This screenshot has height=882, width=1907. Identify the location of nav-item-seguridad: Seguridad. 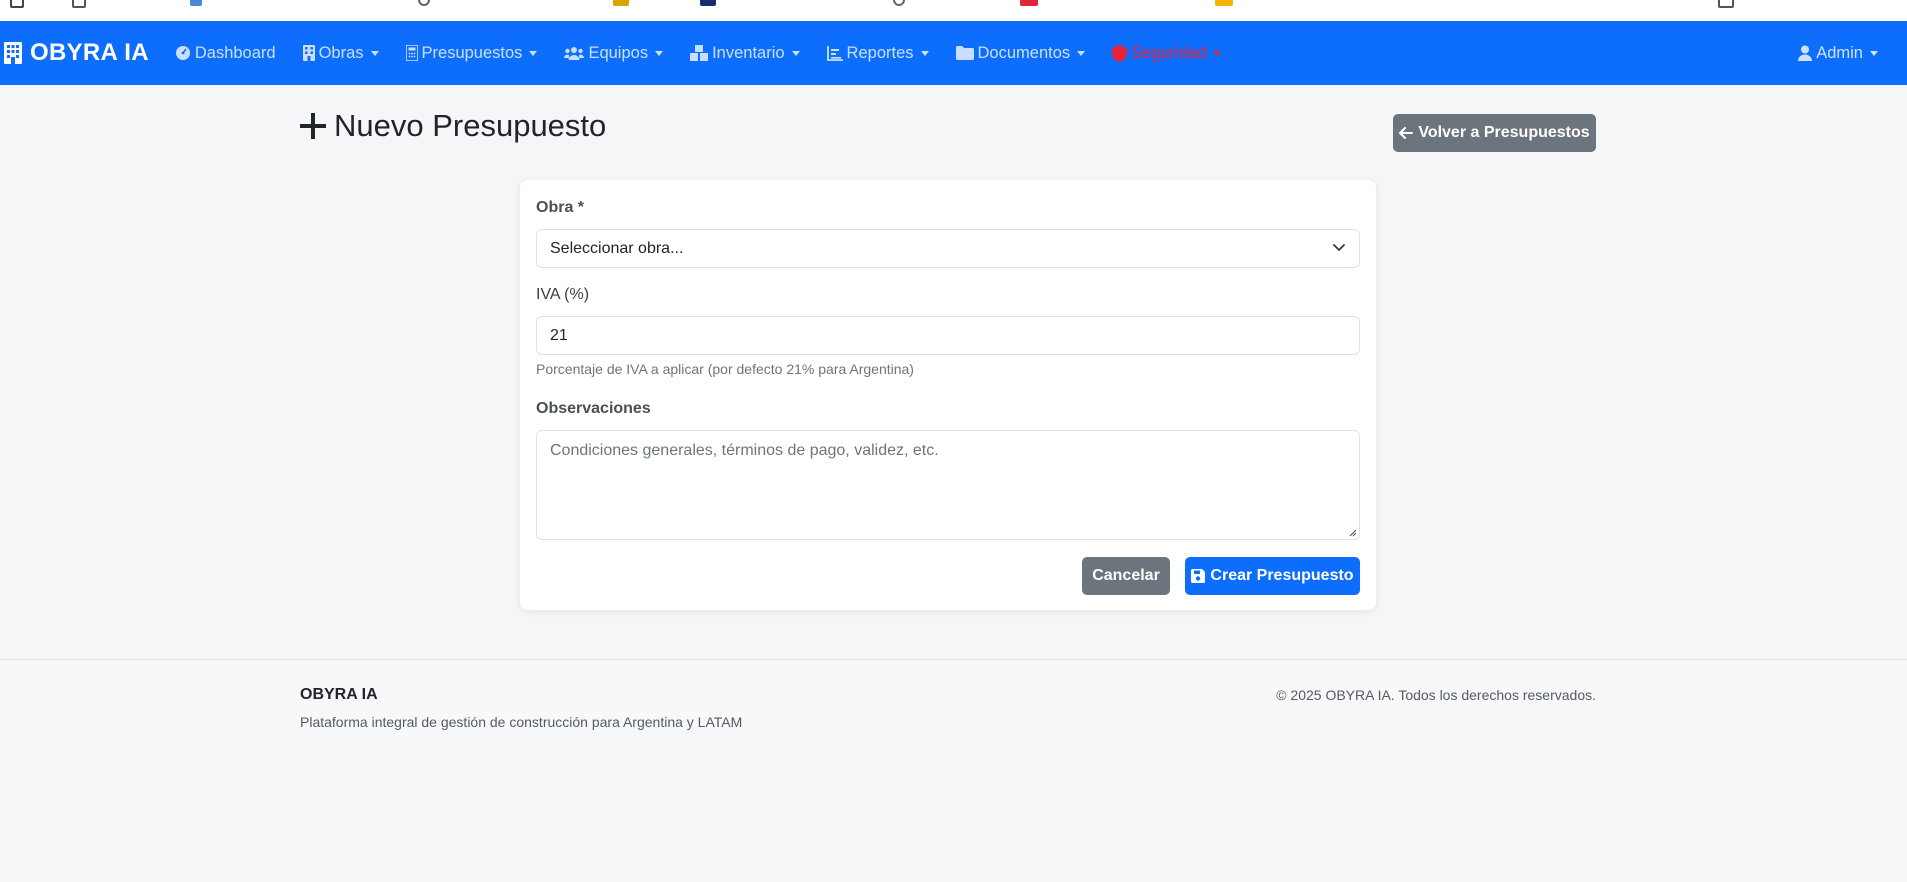
(1167, 53).